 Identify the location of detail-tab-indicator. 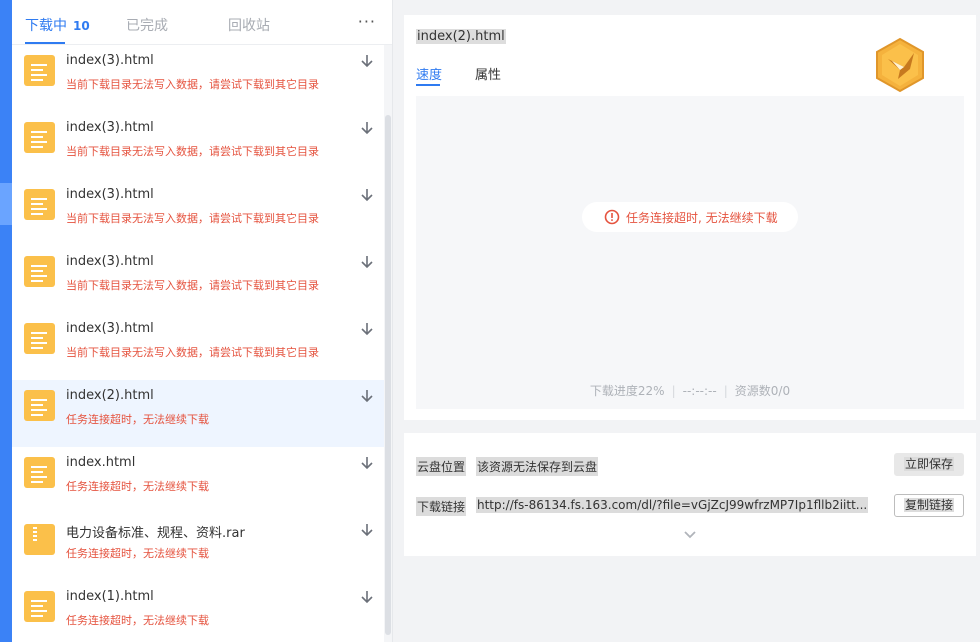
(428, 85).